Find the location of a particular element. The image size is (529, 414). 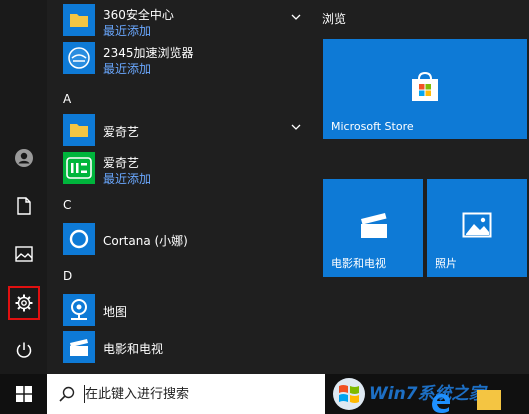

account-button is located at coordinates (23, 158).